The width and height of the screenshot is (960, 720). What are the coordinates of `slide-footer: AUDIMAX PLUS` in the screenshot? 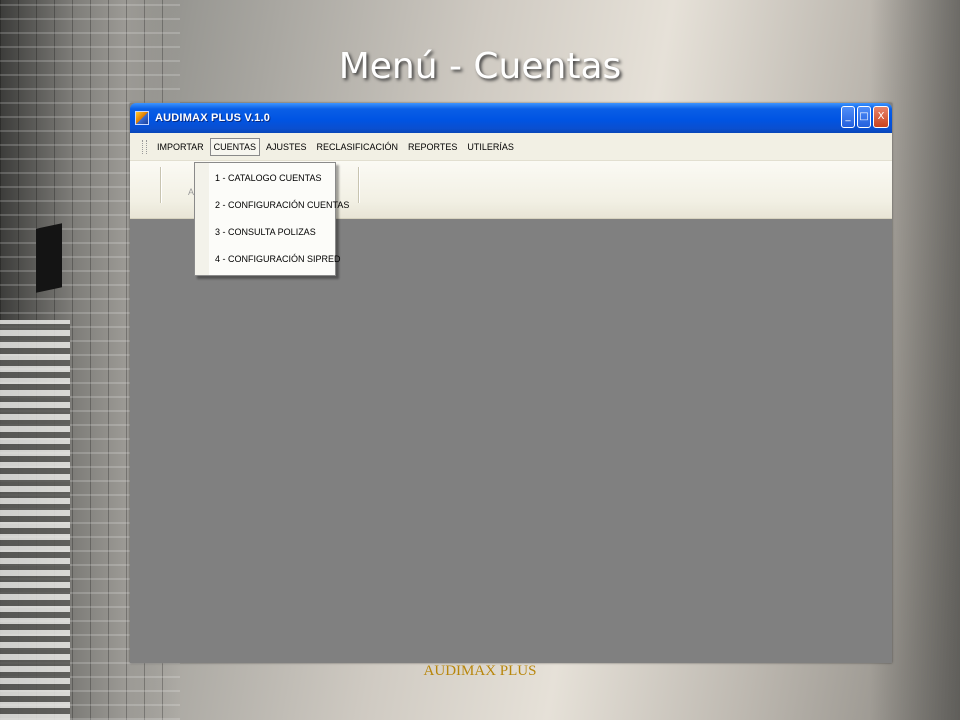 It's located at (480, 671).